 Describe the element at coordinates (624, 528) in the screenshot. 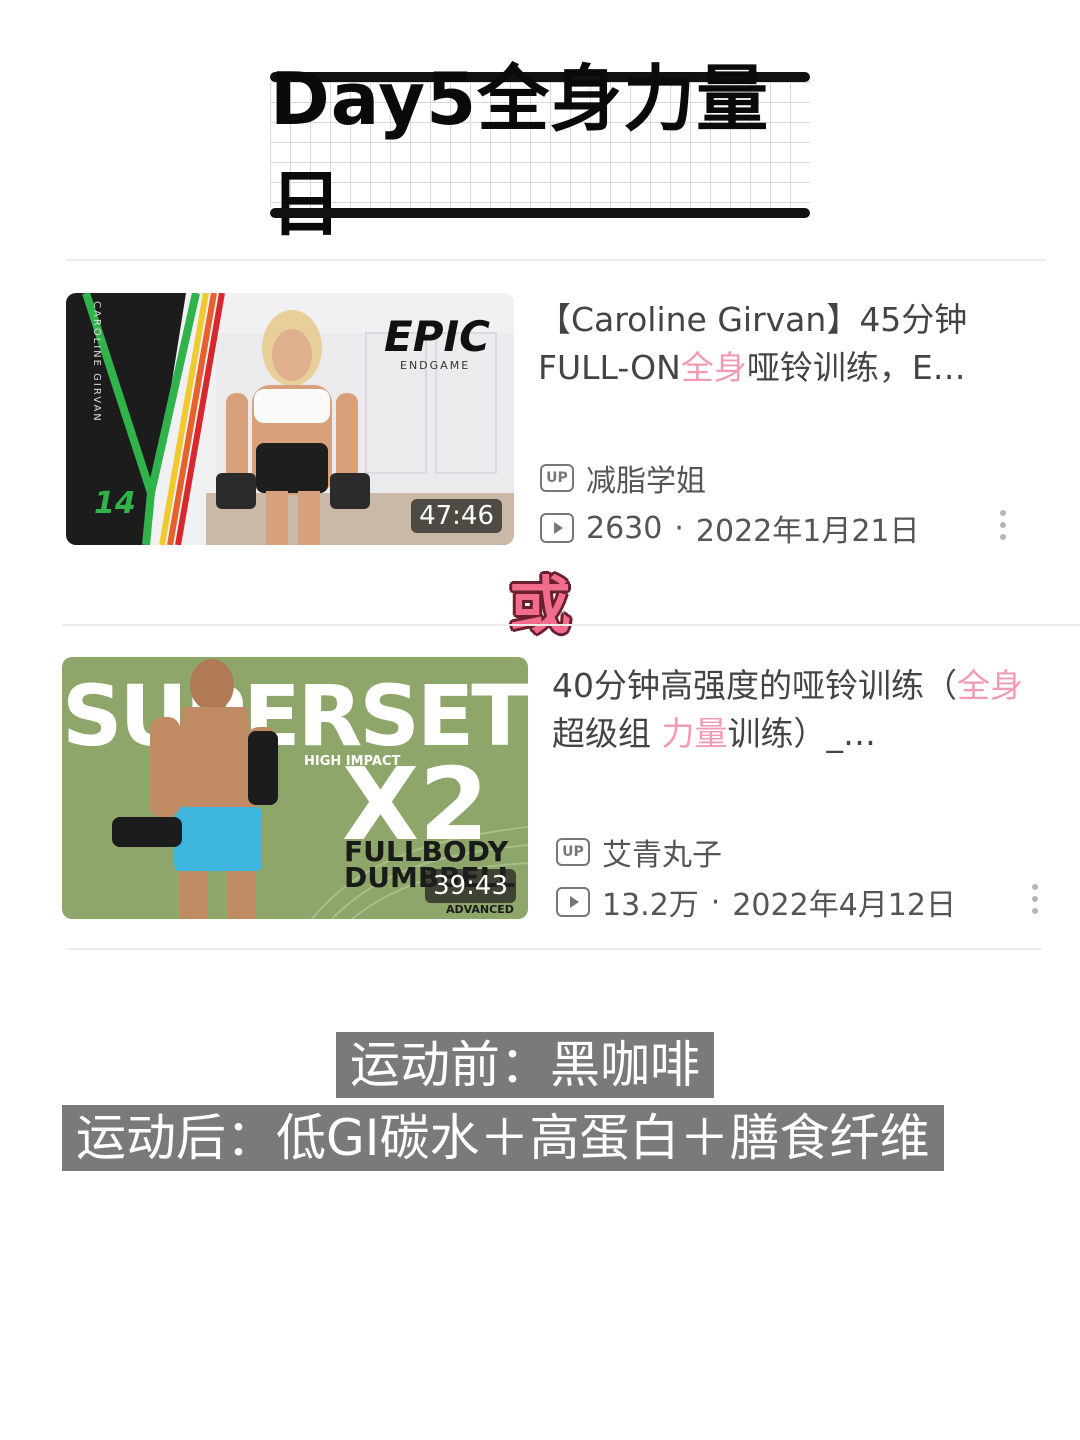

I see `view-count: 2630` at that location.